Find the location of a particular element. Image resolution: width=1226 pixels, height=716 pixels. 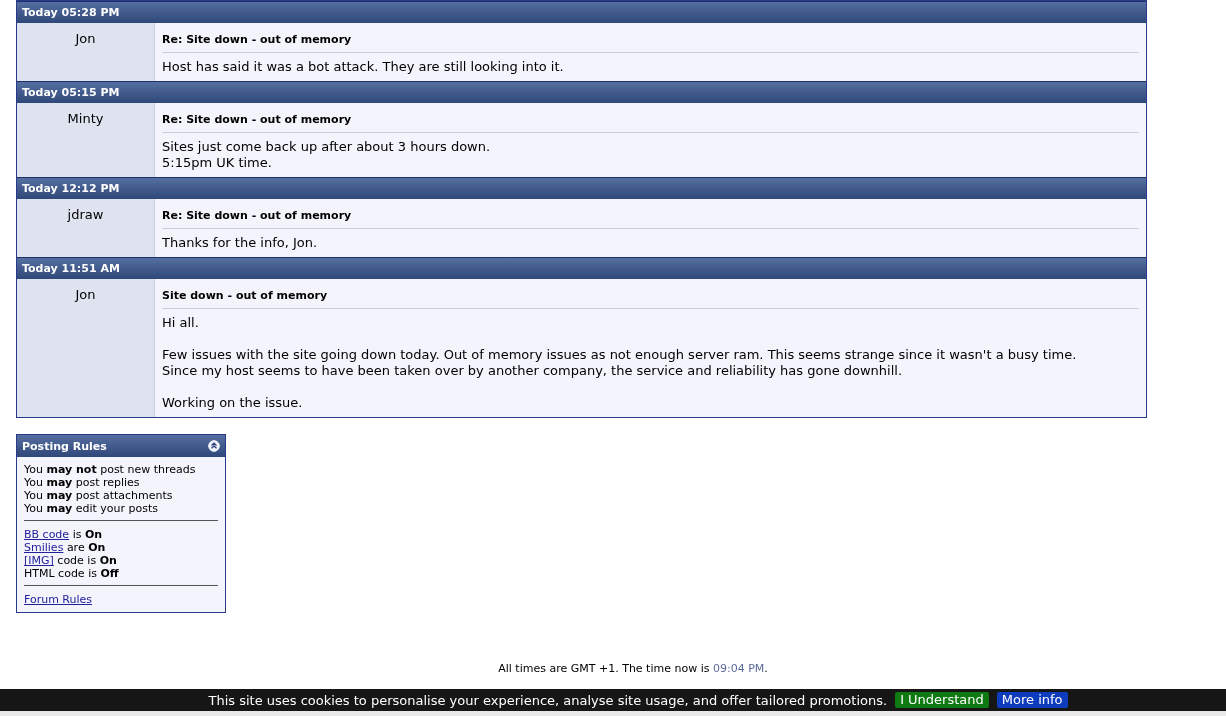

post-text: Hi all. is located at coordinates (181, 323).